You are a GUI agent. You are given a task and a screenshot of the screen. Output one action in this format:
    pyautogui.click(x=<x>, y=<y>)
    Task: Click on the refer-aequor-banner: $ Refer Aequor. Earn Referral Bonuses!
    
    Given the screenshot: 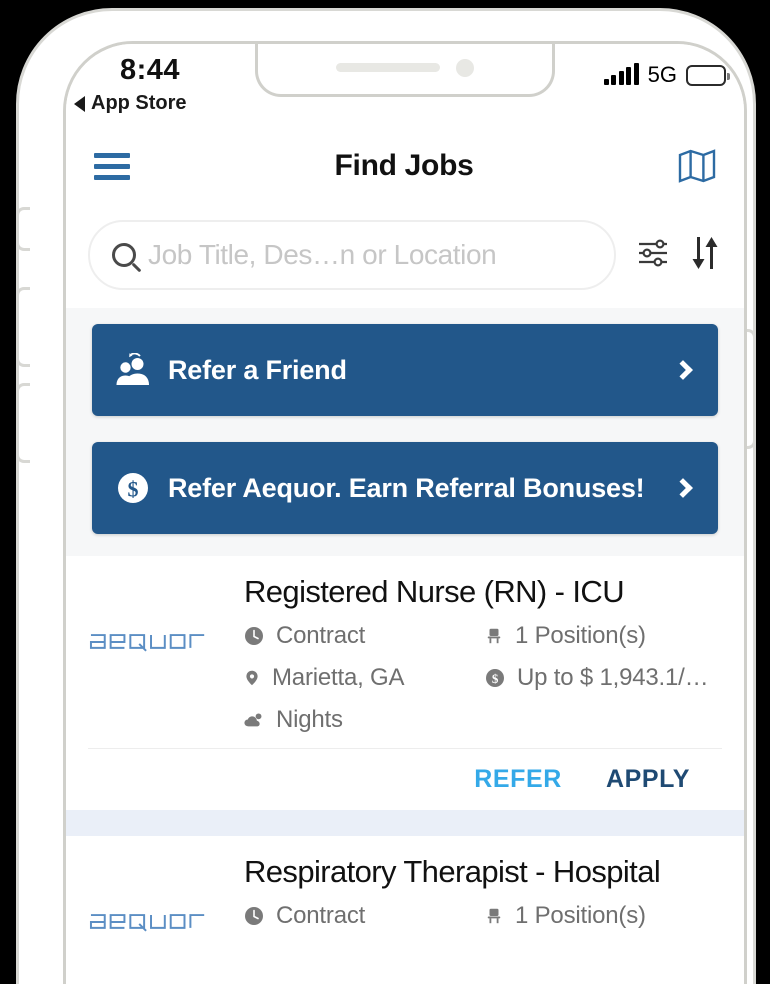 What is the action you would take?
    pyautogui.click(x=405, y=488)
    